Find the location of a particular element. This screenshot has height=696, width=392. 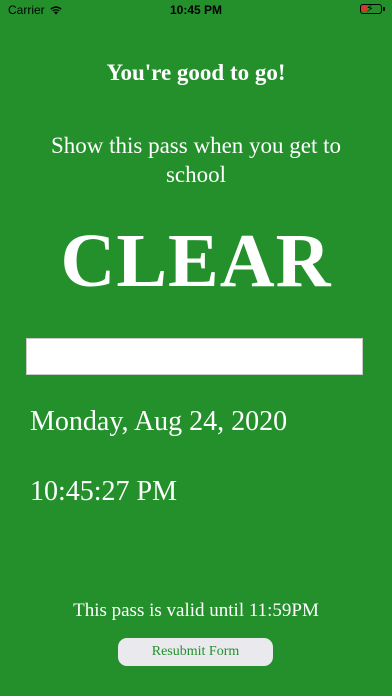

status-time: 10:45 PM is located at coordinates (196, 10).